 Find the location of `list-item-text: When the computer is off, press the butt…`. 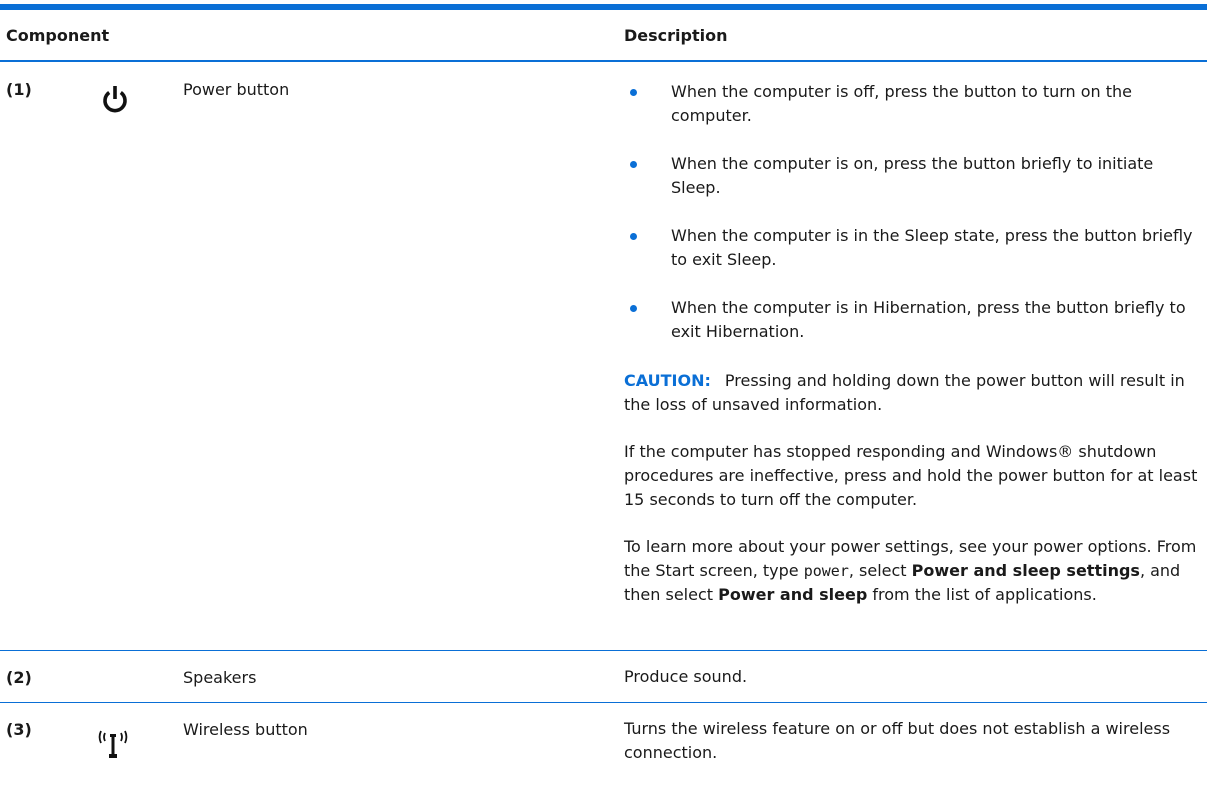

list-item-text: When the computer is off, press the butt… is located at coordinates (902, 103).